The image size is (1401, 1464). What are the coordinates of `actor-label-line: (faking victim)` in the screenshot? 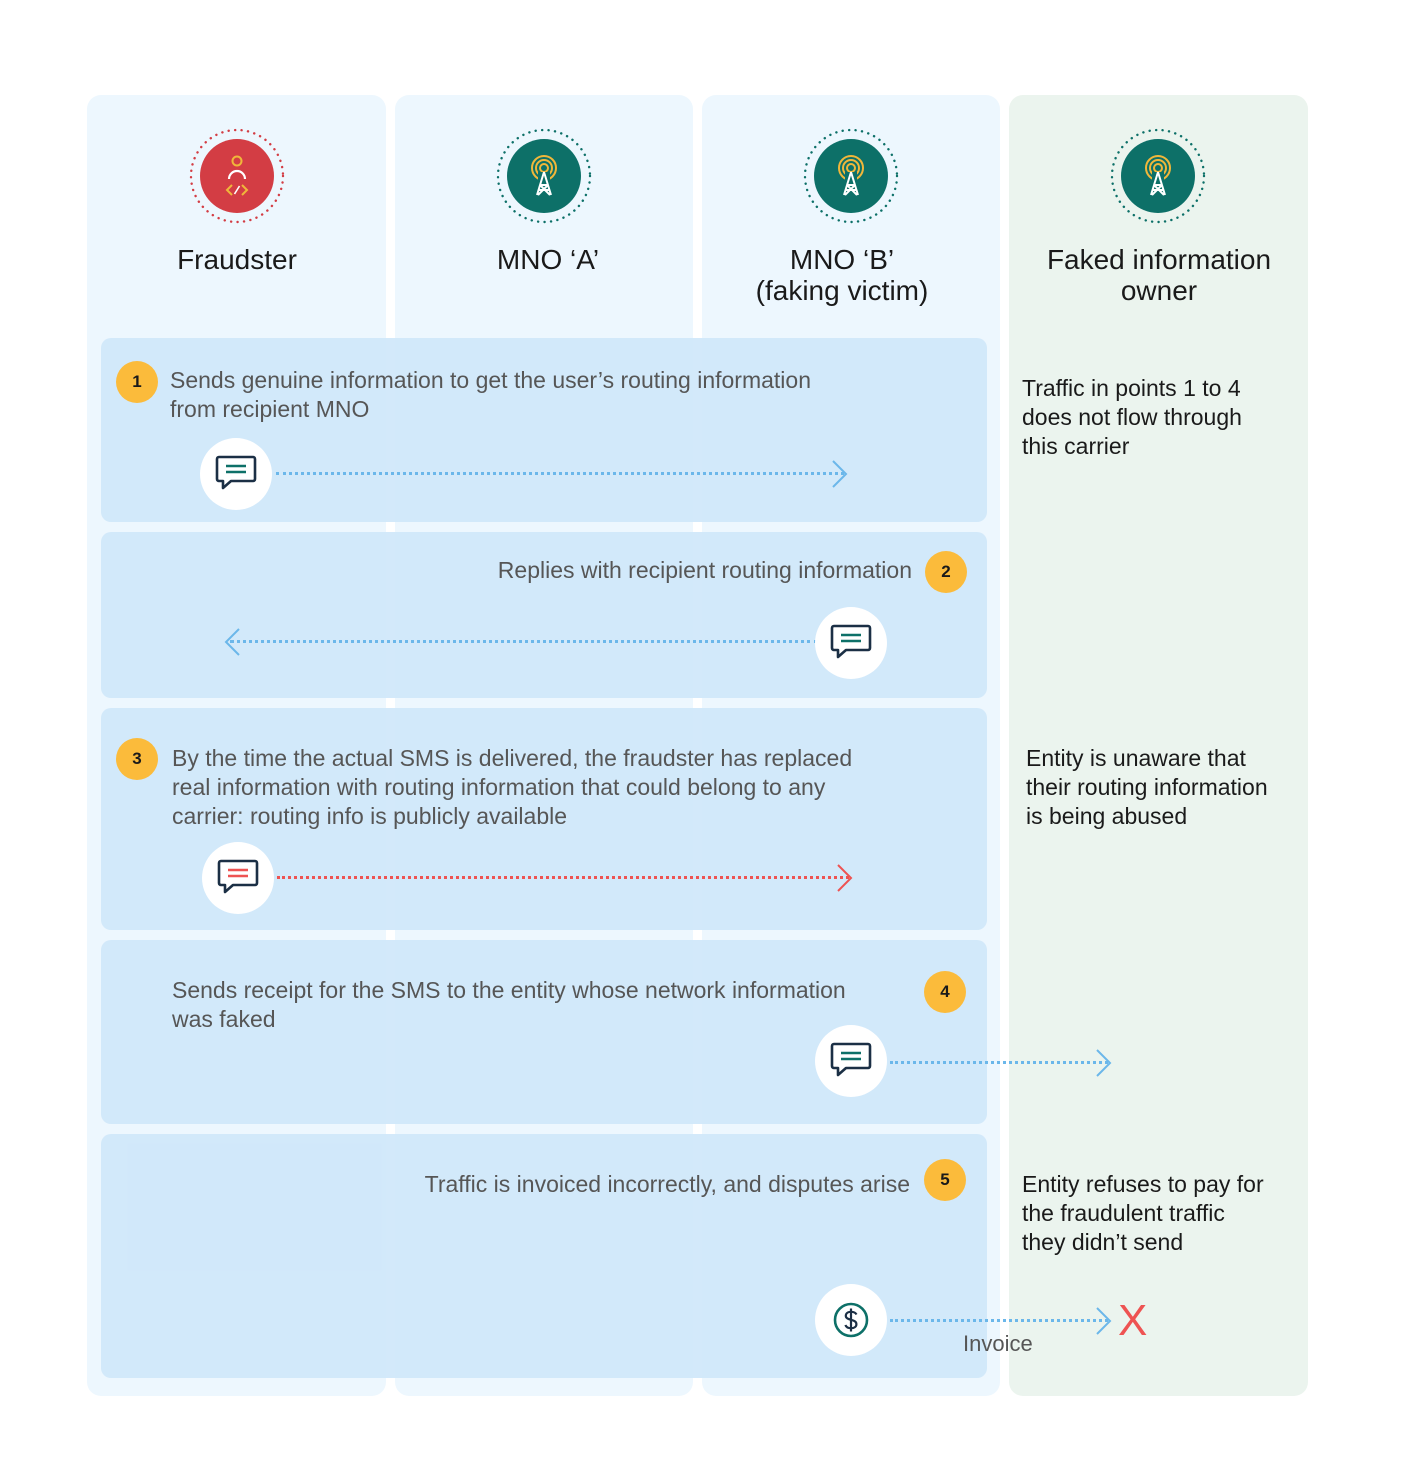 It's located at (842, 290).